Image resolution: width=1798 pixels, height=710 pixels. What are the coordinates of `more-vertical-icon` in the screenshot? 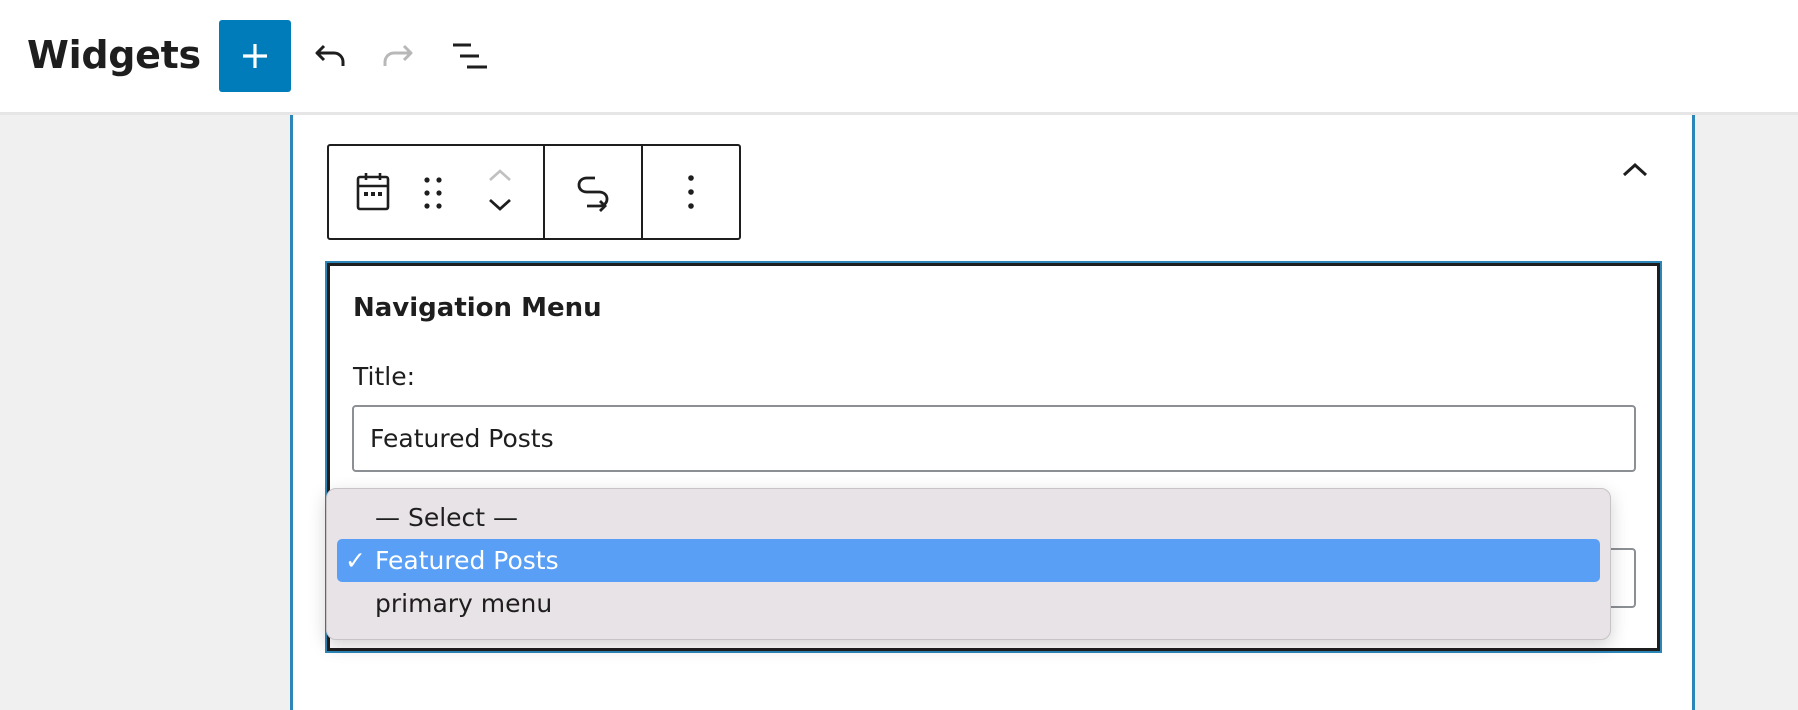 It's located at (691, 192).